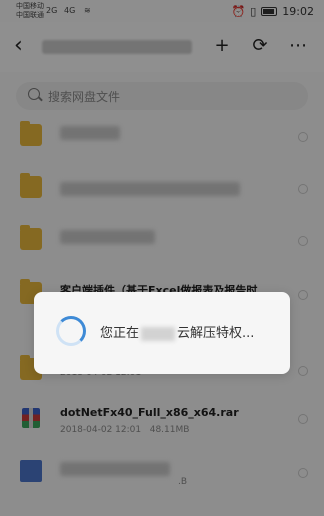  What do you see at coordinates (71, 331) in the screenshot?
I see `loading-spinner-icon` at bounding box center [71, 331].